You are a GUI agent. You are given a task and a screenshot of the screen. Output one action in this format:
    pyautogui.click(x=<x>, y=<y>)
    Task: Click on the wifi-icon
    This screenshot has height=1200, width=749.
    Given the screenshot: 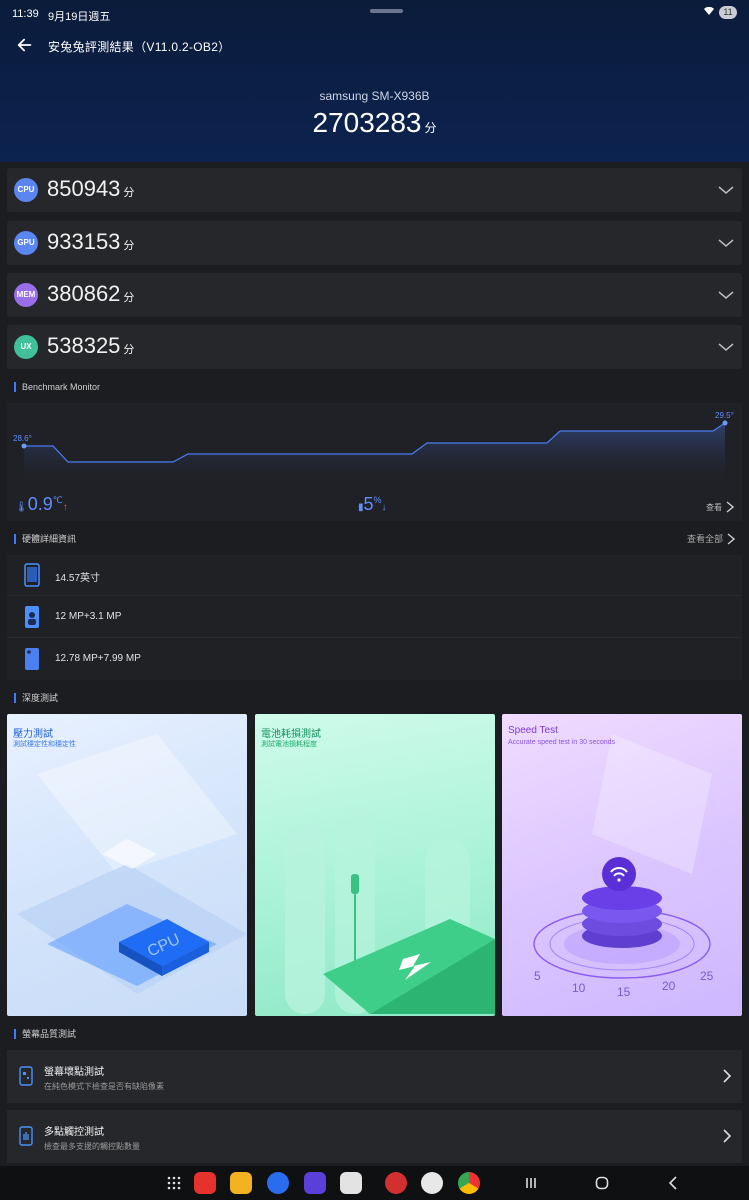 What is the action you would take?
    pyautogui.click(x=709, y=12)
    